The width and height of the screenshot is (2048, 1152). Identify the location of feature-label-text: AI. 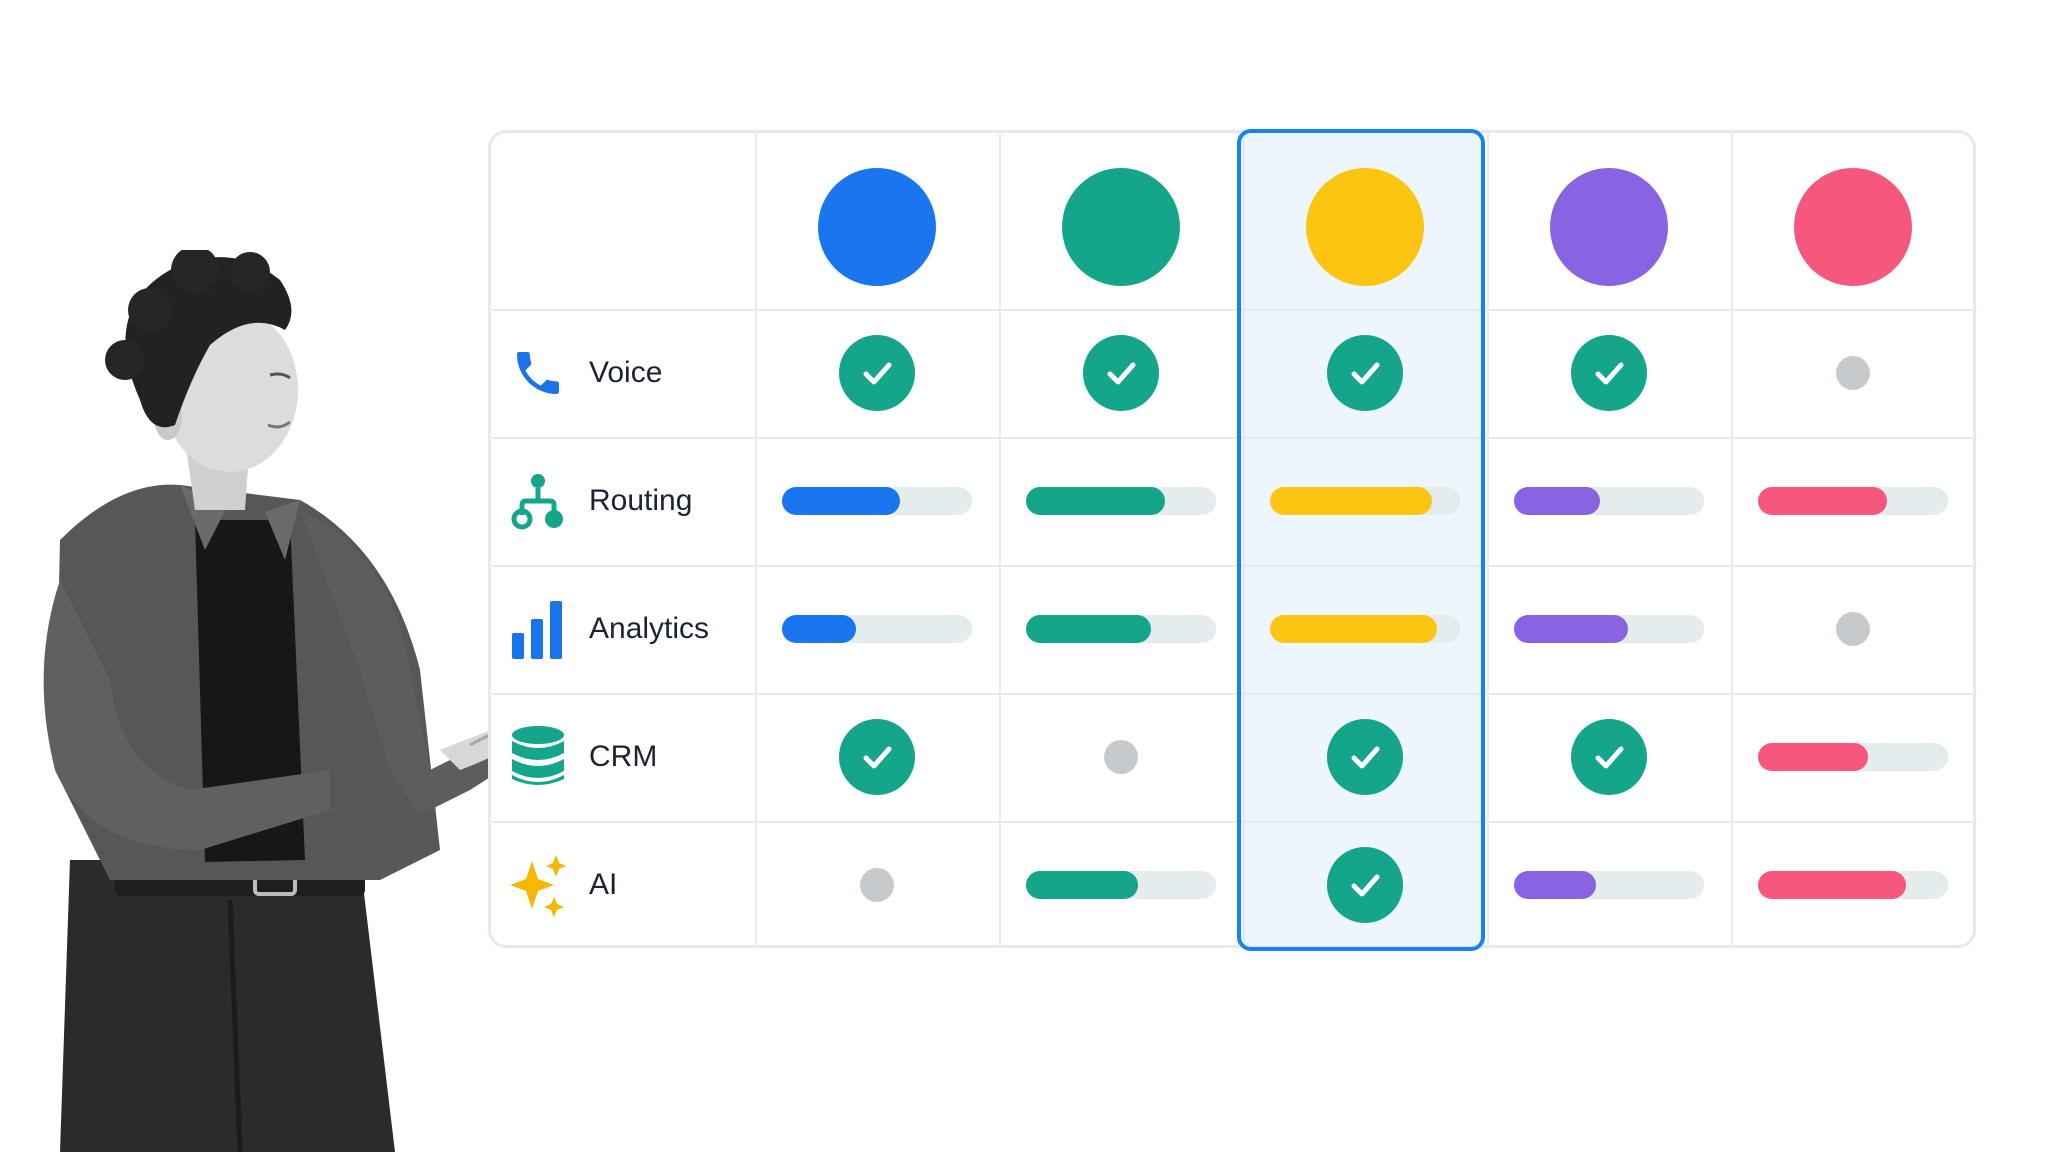
(603, 884).